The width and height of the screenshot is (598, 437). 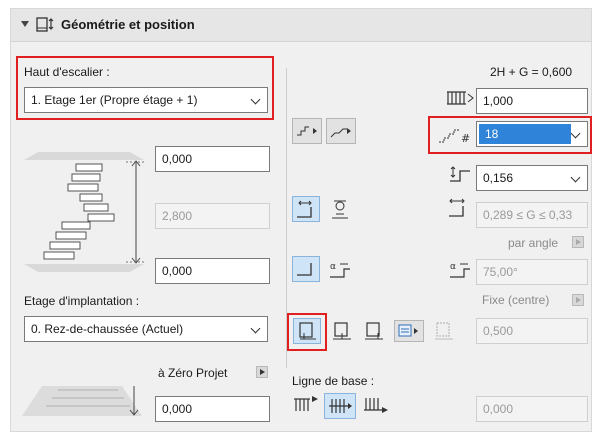 What do you see at coordinates (533, 243) in the screenshot?
I see `par-angle-label: par angle` at bounding box center [533, 243].